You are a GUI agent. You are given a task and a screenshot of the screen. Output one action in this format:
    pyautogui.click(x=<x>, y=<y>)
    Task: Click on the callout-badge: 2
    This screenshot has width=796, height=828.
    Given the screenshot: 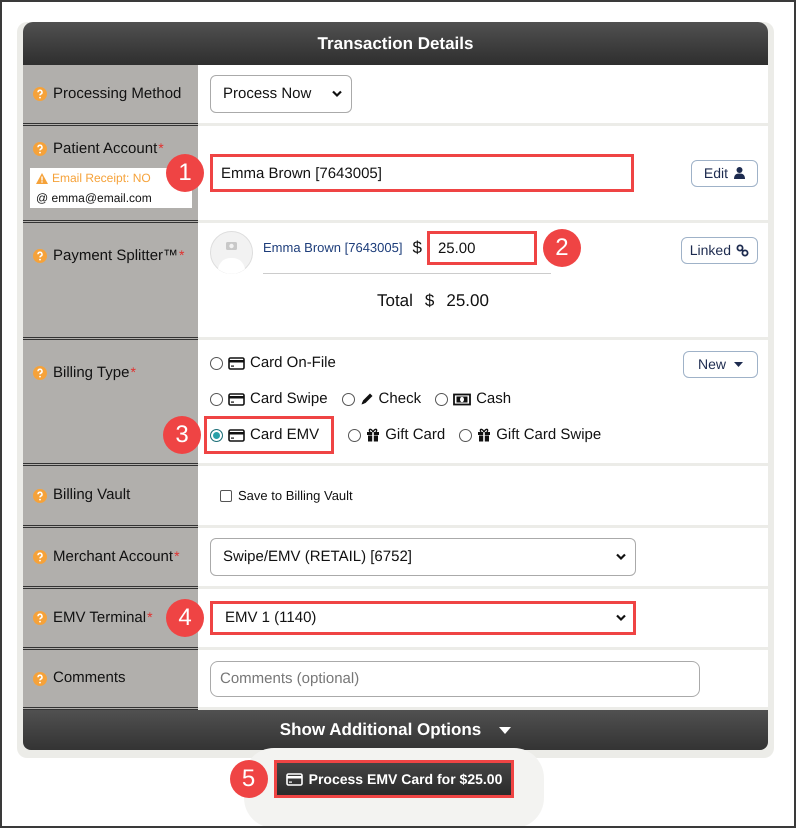 What is the action you would take?
    pyautogui.click(x=561, y=248)
    